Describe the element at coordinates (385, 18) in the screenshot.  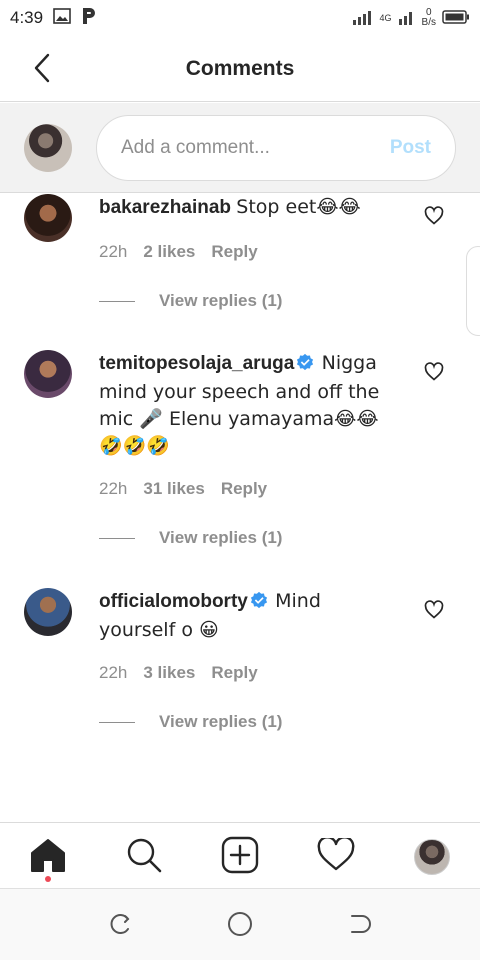
I see `network-type: 4G` at that location.